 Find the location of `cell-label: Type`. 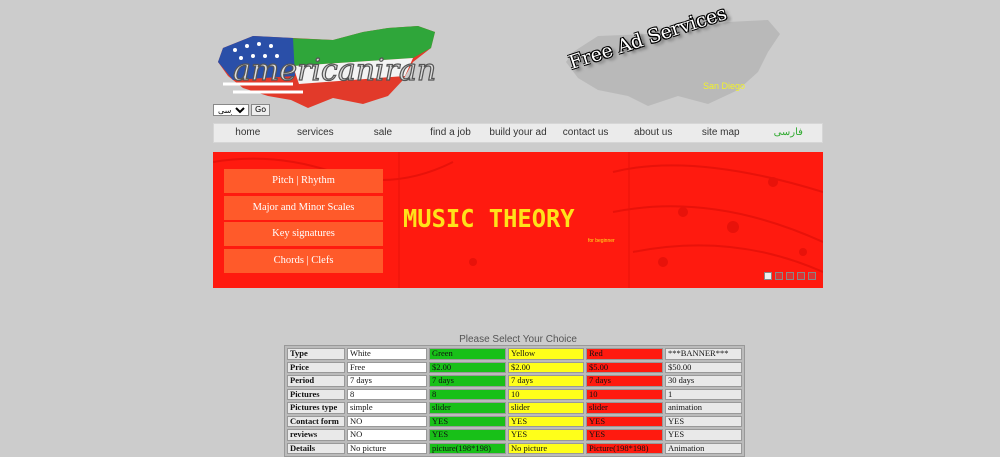

cell-label: Type is located at coordinates (316, 354).